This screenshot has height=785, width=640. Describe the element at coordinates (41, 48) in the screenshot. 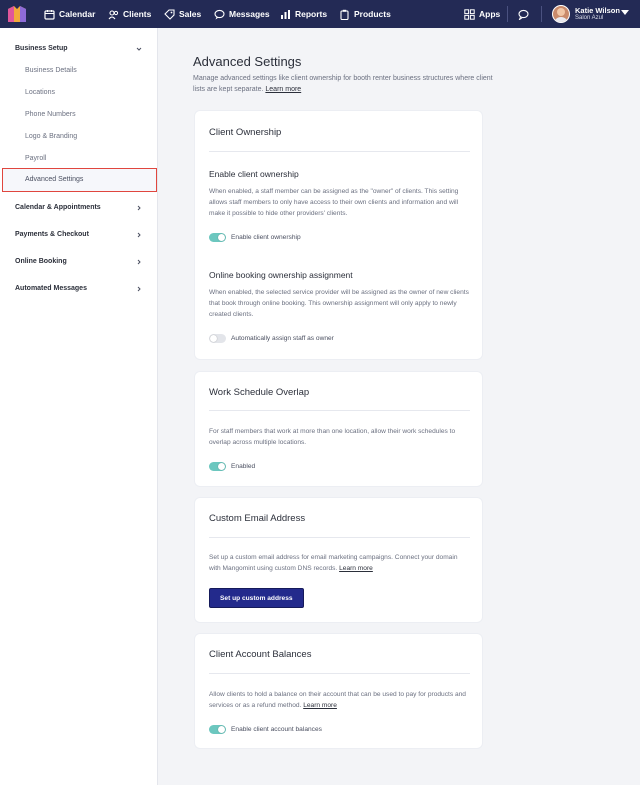

I see `sidebar-section-business-setup: Business Setup` at that location.